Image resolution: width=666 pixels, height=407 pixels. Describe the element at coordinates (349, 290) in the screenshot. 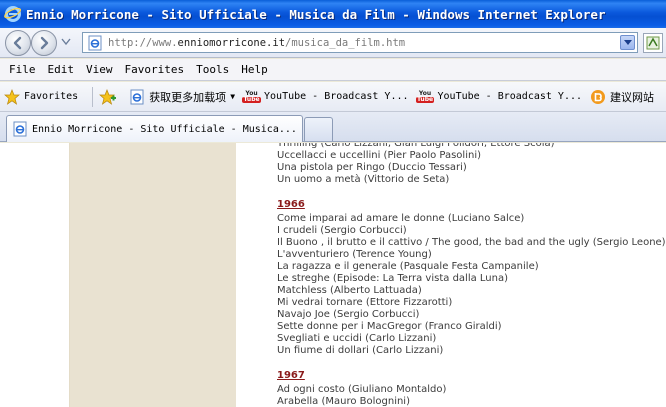

I see `film-entry: Matchless (Alberto Lattuada)` at that location.